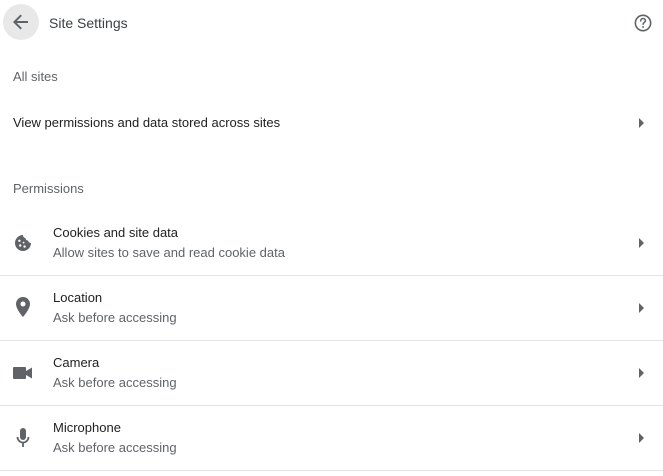  What do you see at coordinates (116, 232) in the screenshot?
I see `permission-label: Cookies and site data` at bounding box center [116, 232].